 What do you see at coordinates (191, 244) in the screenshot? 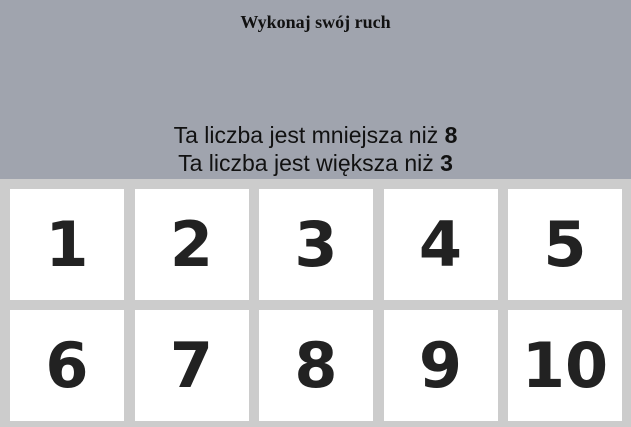
I see `number-tile-2: 2` at bounding box center [191, 244].